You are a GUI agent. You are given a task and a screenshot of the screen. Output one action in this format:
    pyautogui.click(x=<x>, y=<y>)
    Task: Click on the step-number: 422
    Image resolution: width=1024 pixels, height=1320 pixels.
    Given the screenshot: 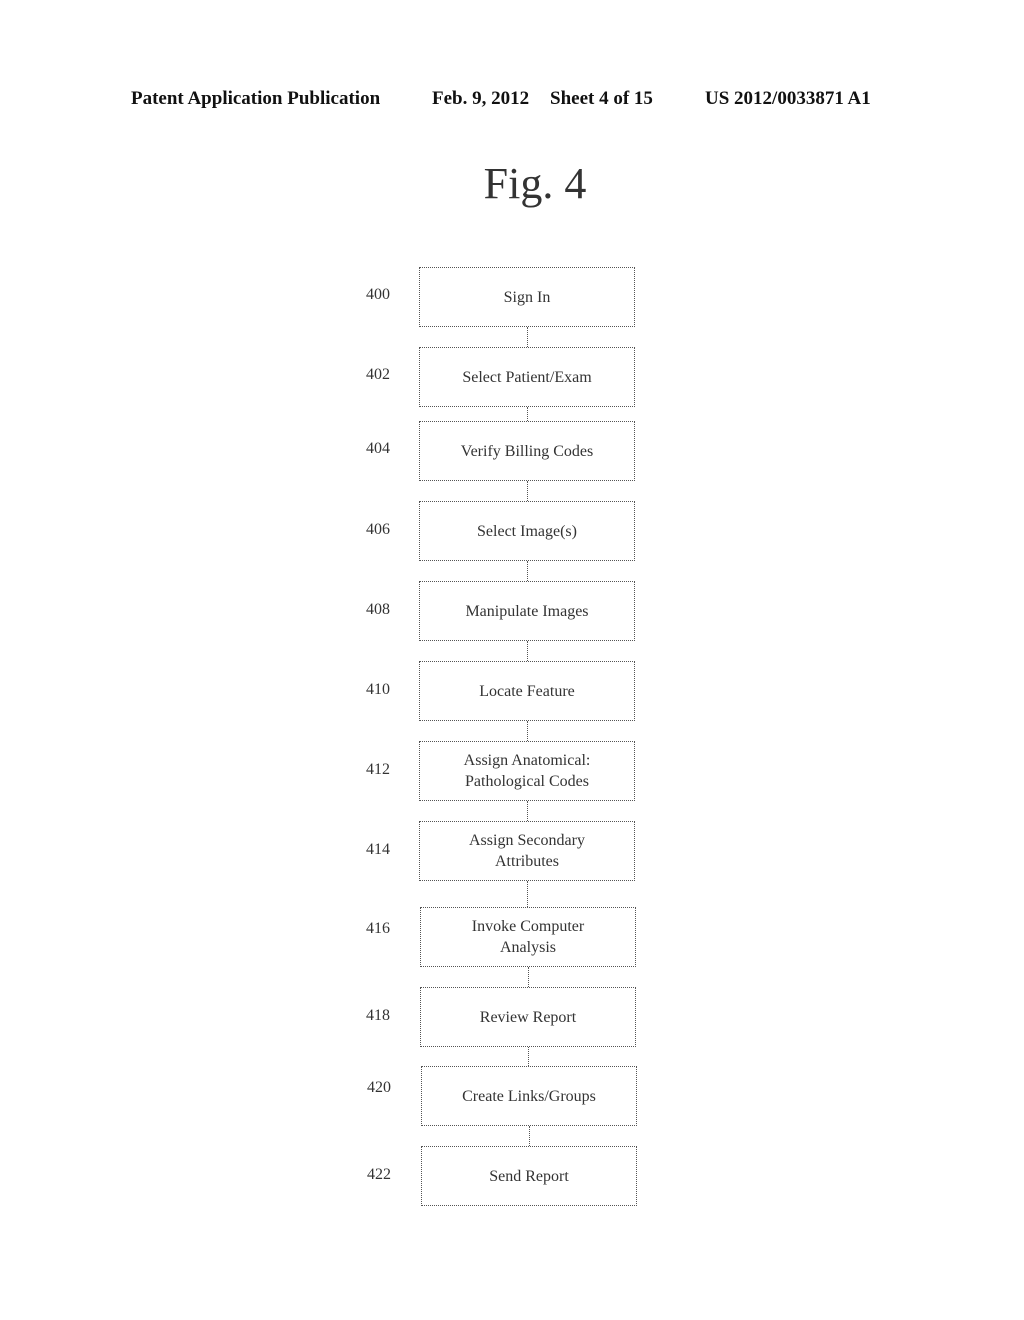 What is the action you would take?
    pyautogui.click(x=379, y=1174)
    